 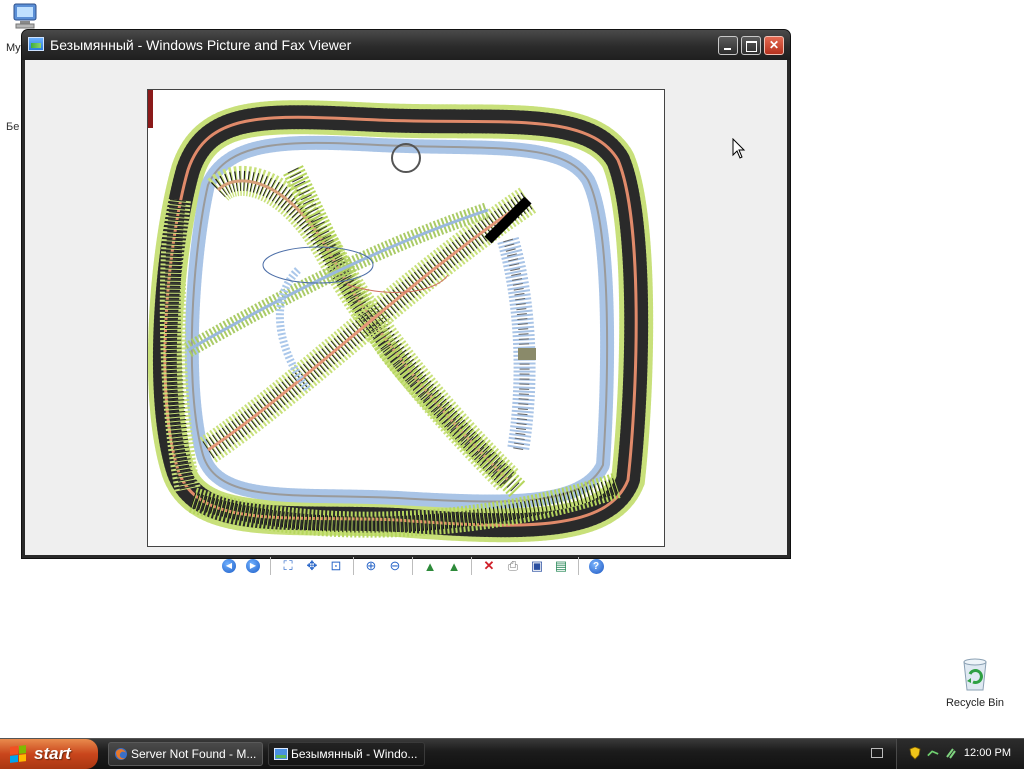 I want to click on rotate-counterclockwise-icon: ▲, so click(x=454, y=566).